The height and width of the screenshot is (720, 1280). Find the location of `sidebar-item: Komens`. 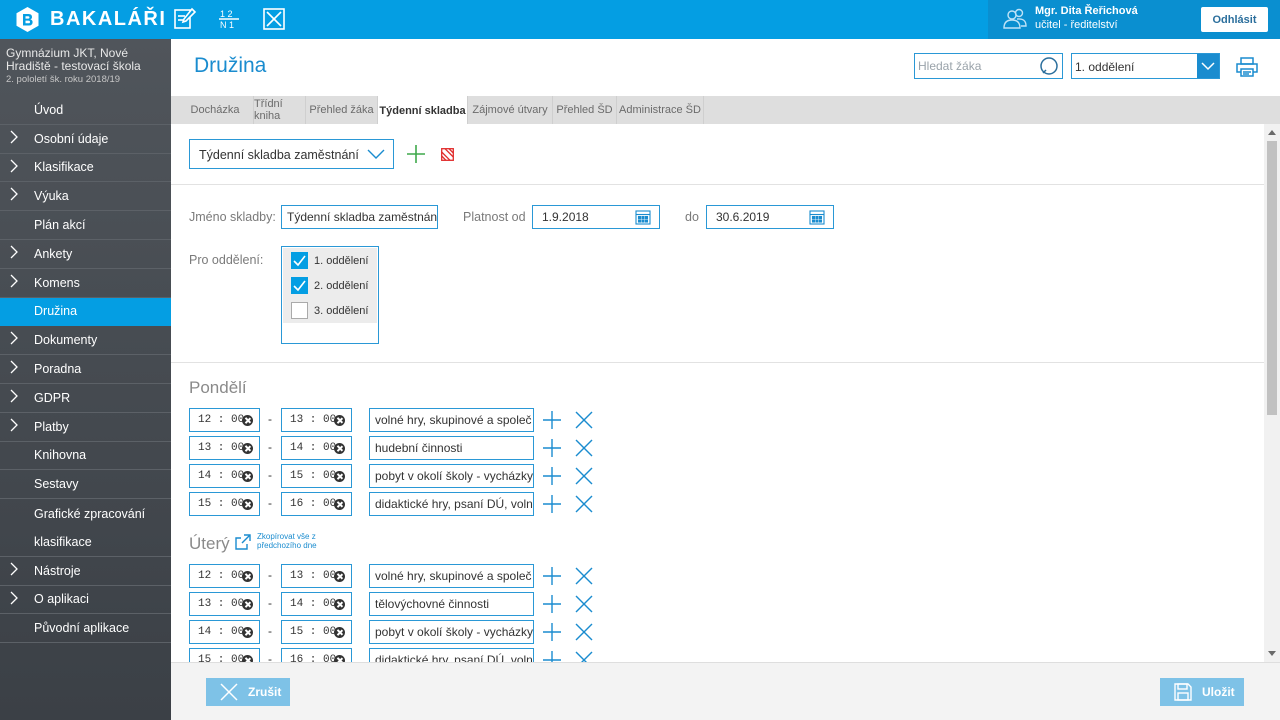

sidebar-item: Komens is located at coordinates (85, 283).